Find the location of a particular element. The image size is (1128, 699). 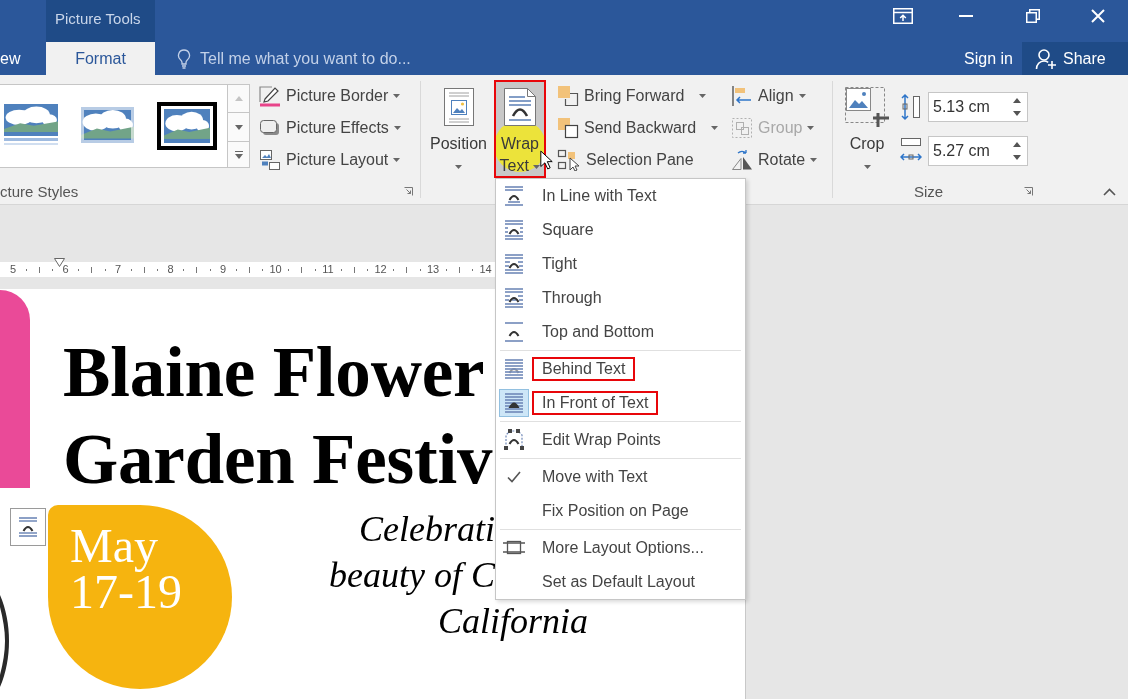

landscape-thumbnail-icon is located at coordinates (31, 126).